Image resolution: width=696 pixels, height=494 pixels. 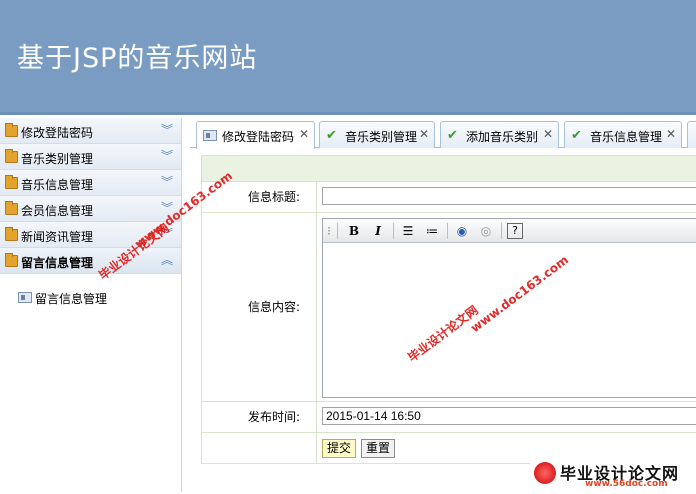 I want to click on submit-button: 提交, so click(x=339, y=448).